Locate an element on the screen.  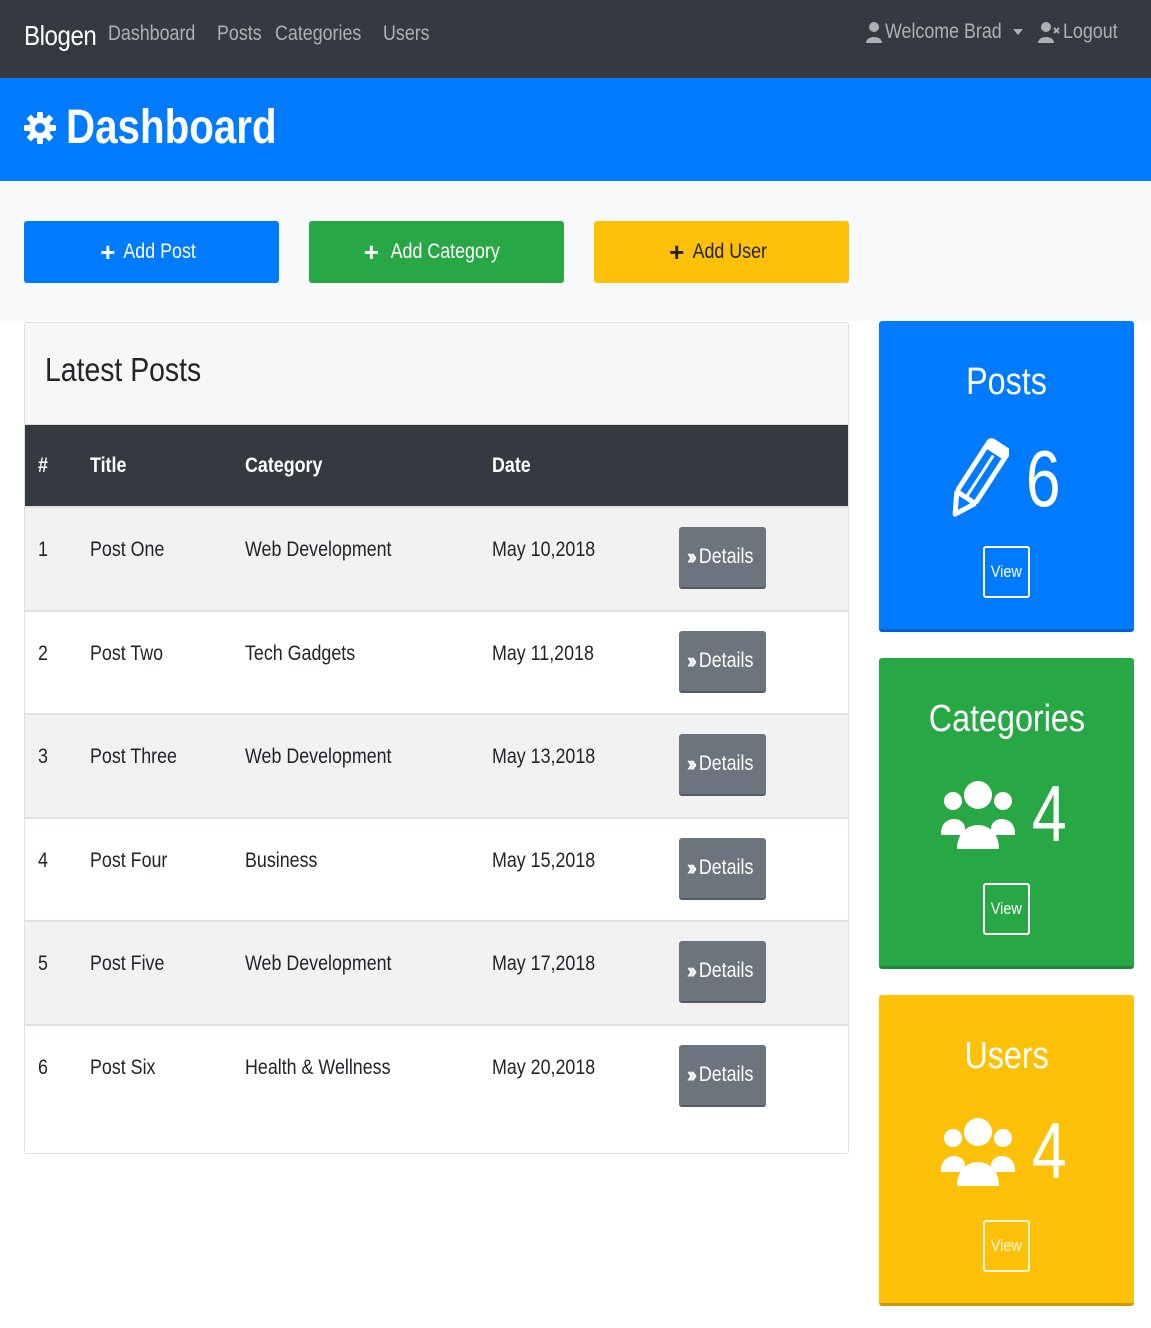
column-header-num: # is located at coordinates (43, 465).